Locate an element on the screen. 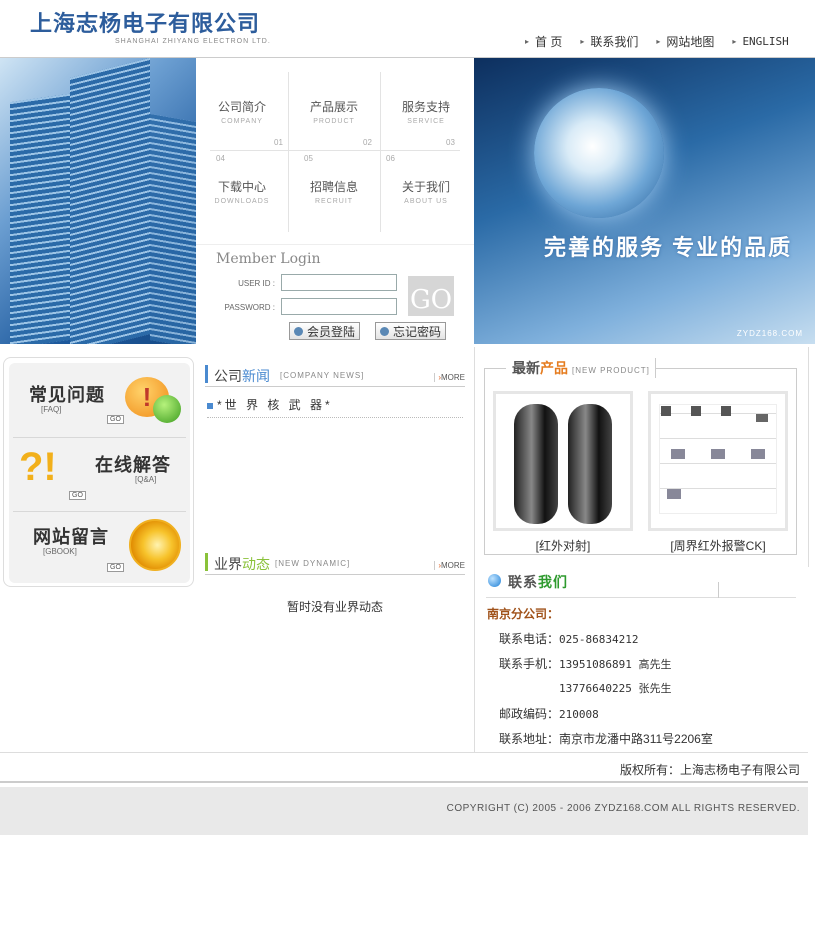  top-nav: ▸ 首 页 ▸ 联系我们 ▸ 网站地图 ▸ ENGLISH is located at coordinates (662, 41).